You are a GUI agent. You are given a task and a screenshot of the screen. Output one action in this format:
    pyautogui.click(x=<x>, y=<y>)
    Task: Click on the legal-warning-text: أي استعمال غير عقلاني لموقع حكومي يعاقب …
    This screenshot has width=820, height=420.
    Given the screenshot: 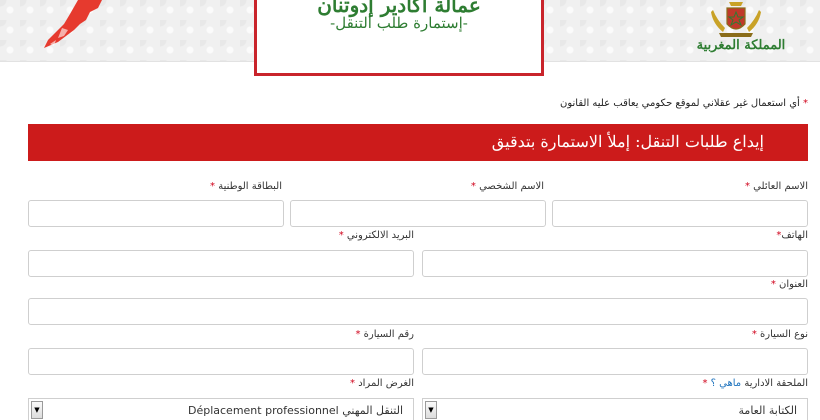 What is the action you would take?
    pyautogui.click(x=680, y=103)
    